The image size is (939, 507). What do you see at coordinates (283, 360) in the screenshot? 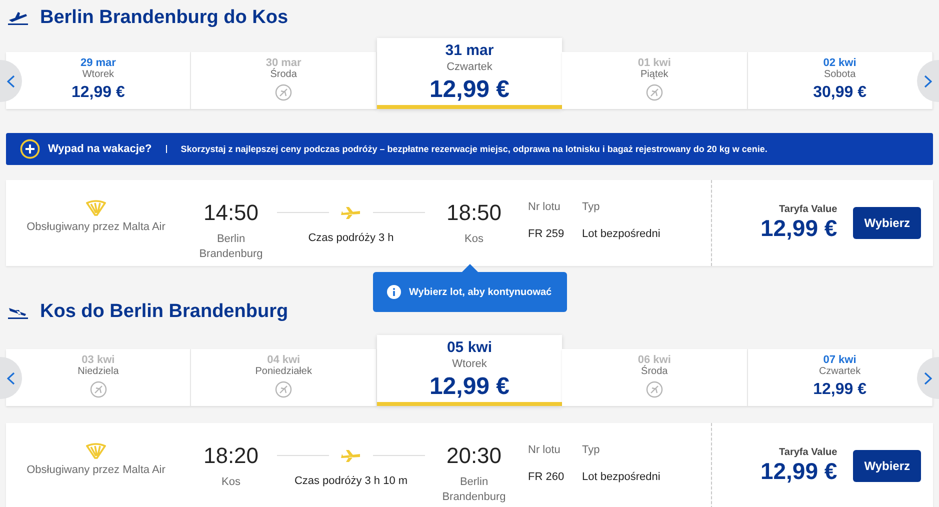
I see `date-label: 04 kwi` at bounding box center [283, 360].